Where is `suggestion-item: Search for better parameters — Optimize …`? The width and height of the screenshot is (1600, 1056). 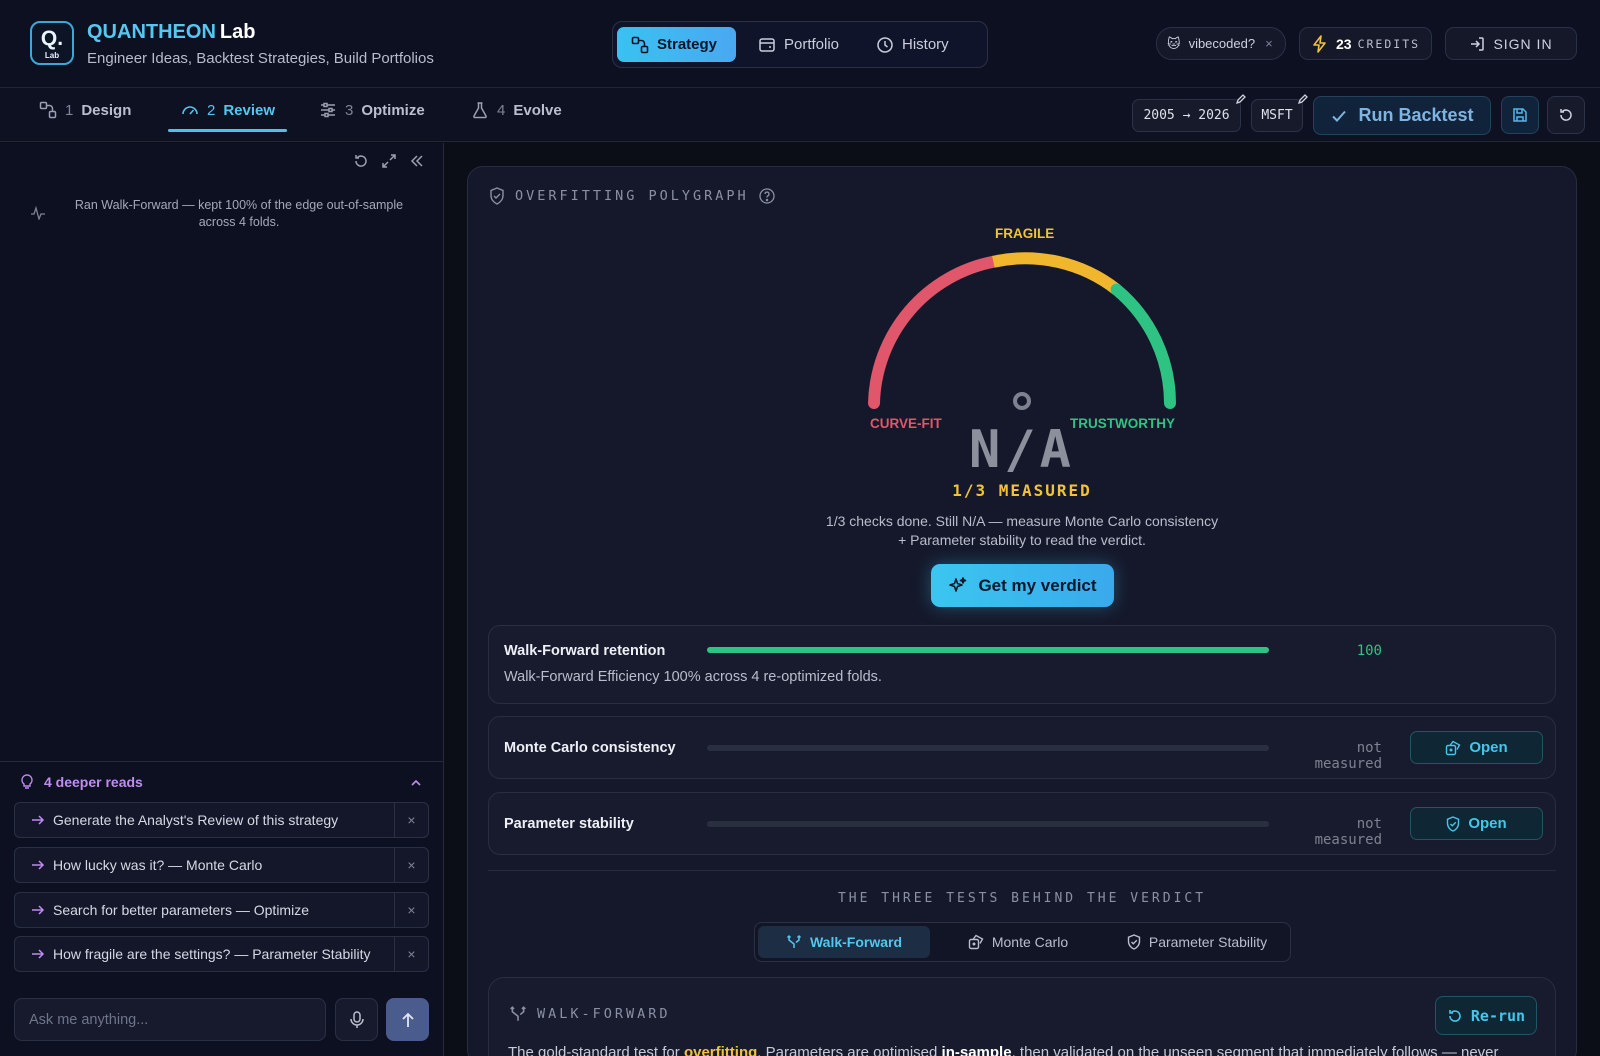 suggestion-item: Search for better parameters — Optimize … is located at coordinates (221, 910).